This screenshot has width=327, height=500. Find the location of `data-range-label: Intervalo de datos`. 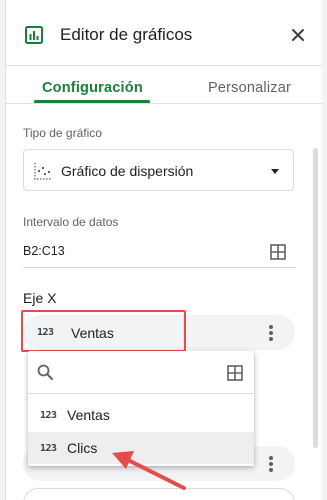

data-range-label: Intervalo de datos is located at coordinates (71, 222).